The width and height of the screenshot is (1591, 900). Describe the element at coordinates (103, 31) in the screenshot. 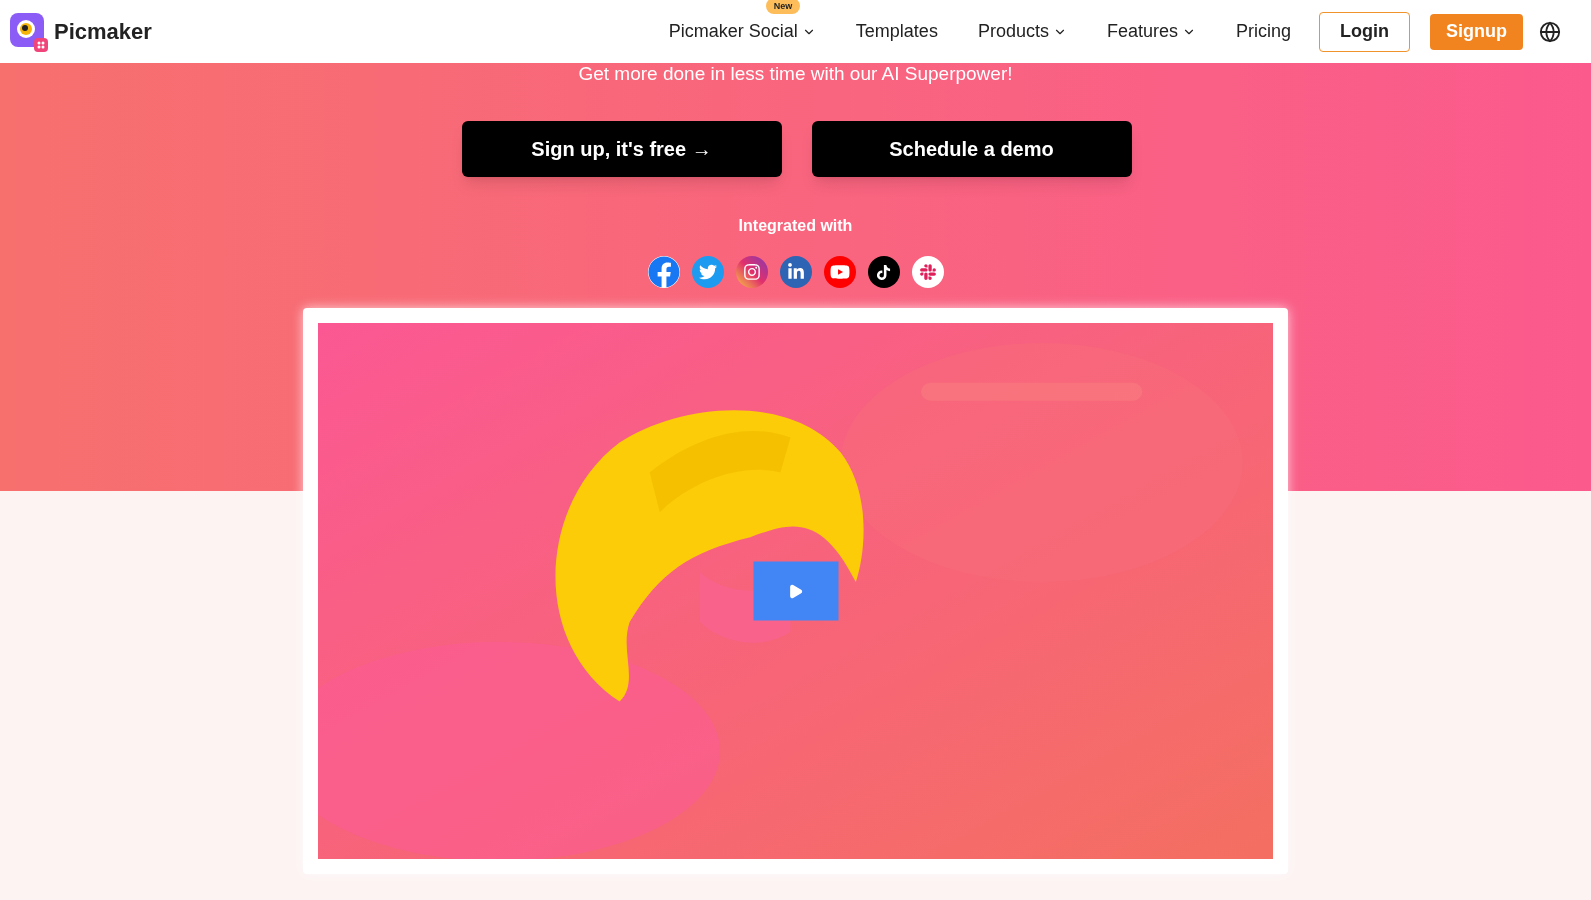

I see `brand-name: Picmaker` at that location.